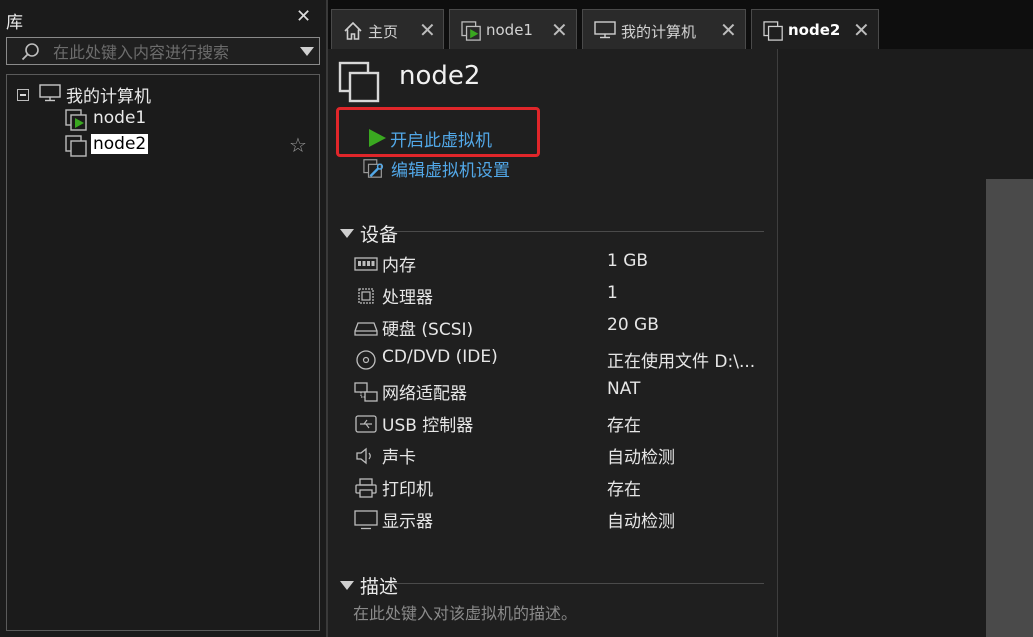 The height and width of the screenshot is (637, 1033). Describe the element at coordinates (120, 118) in the screenshot. I see `tree-item-label: node1` at that location.